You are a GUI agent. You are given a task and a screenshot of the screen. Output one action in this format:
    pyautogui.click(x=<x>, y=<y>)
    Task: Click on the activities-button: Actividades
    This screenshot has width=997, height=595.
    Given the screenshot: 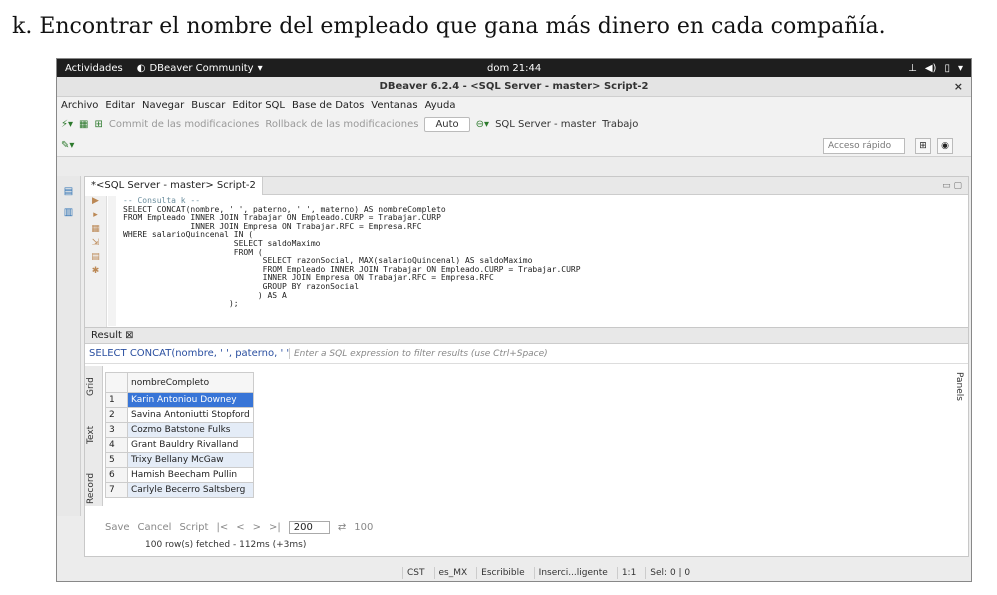 What is the action you would take?
    pyautogui.click(x=94, y=68)
    